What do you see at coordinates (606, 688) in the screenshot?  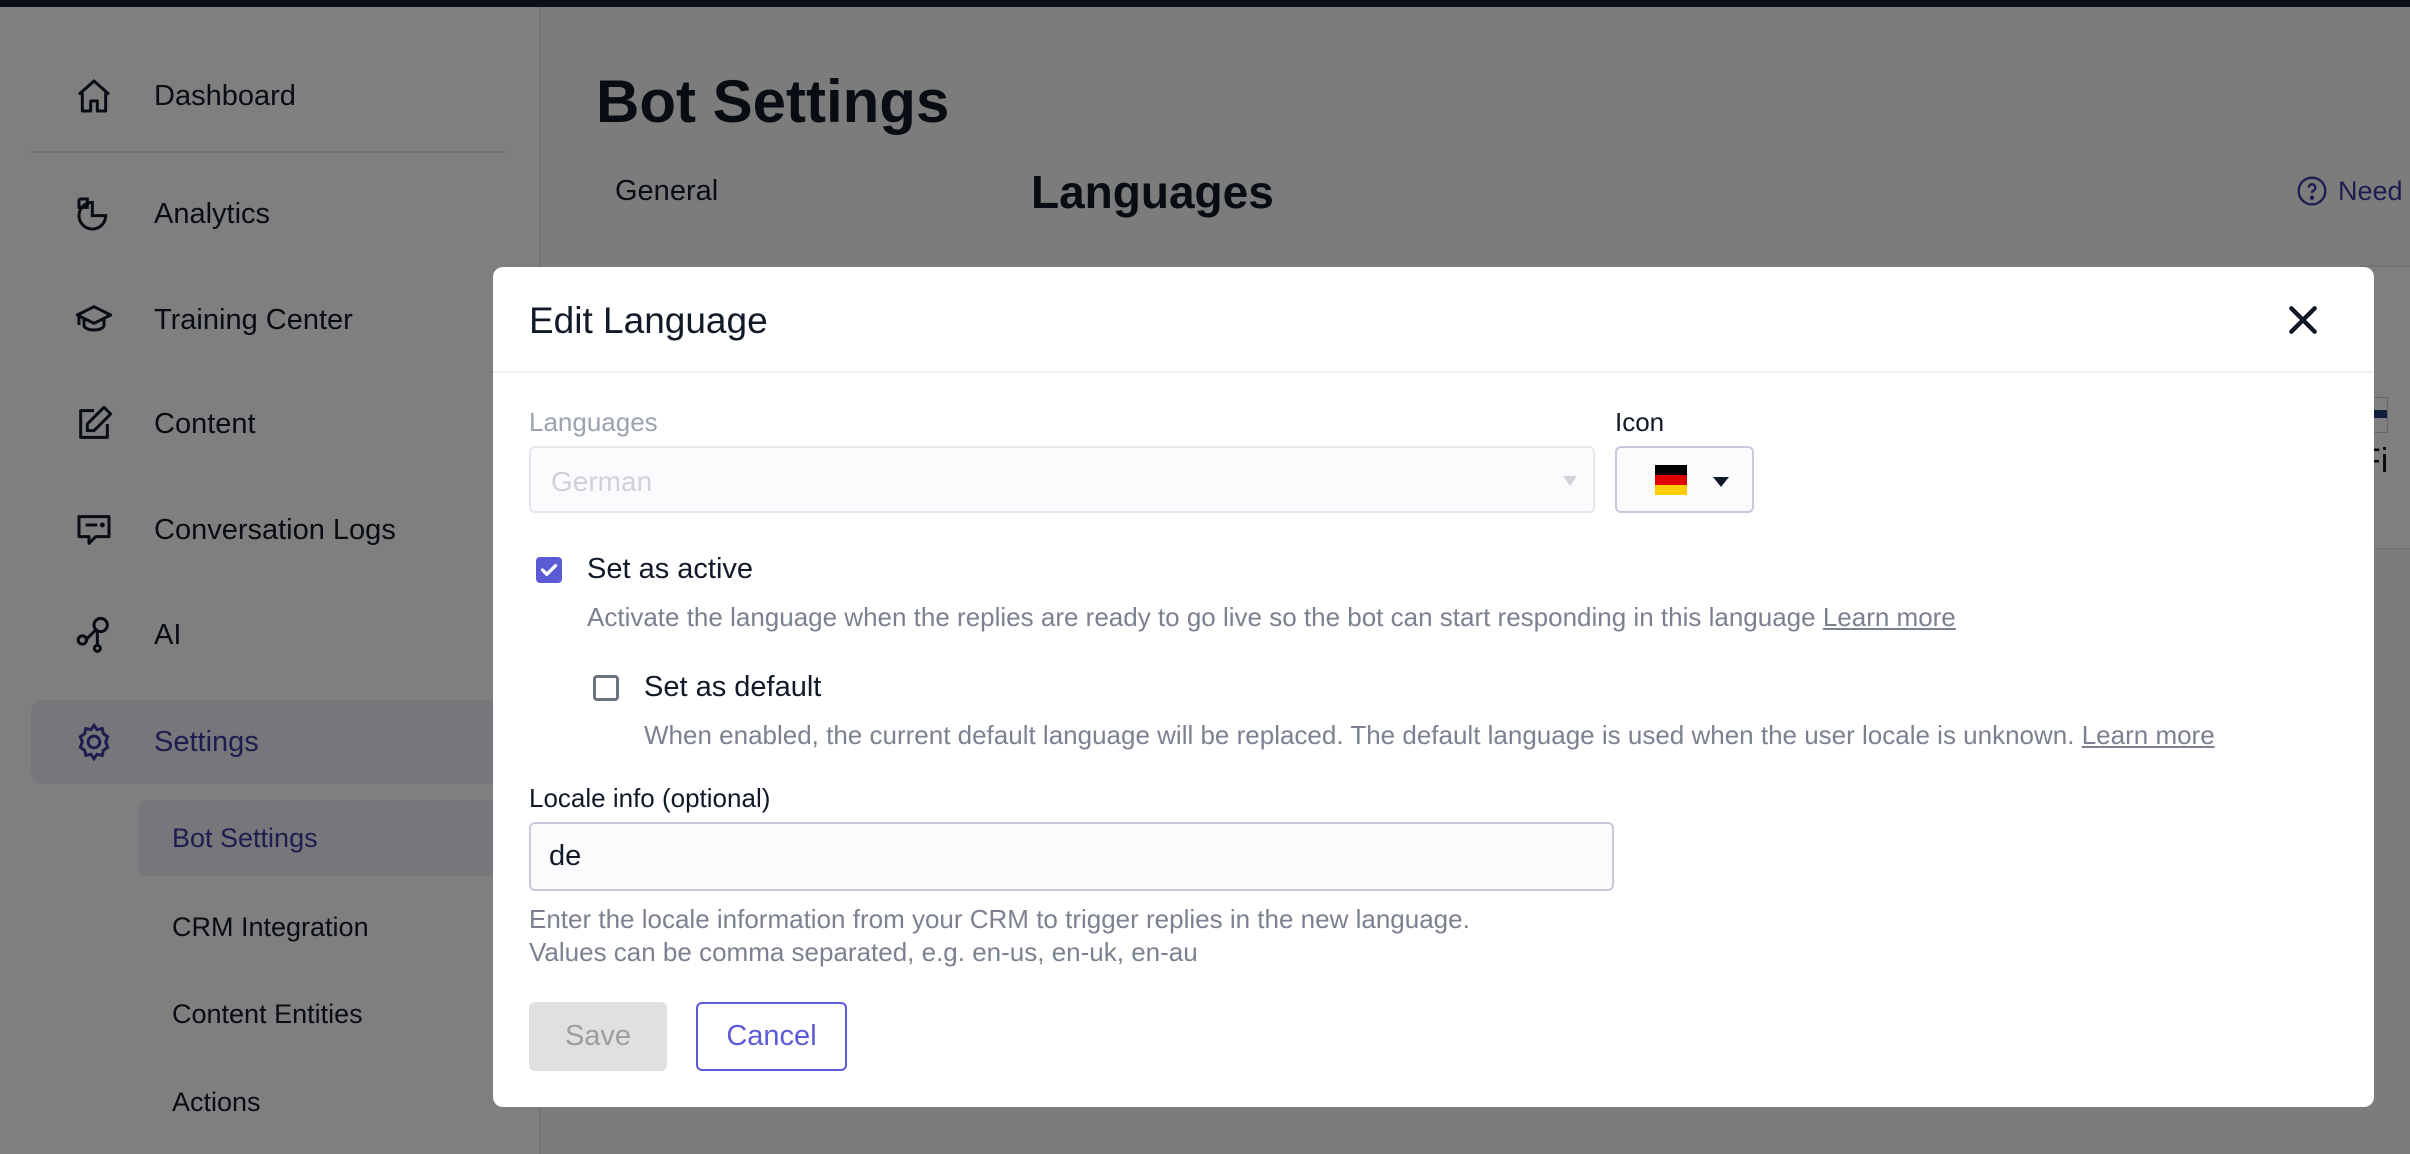 I see `set-default-checkbox` at bounding box center [606, 688].